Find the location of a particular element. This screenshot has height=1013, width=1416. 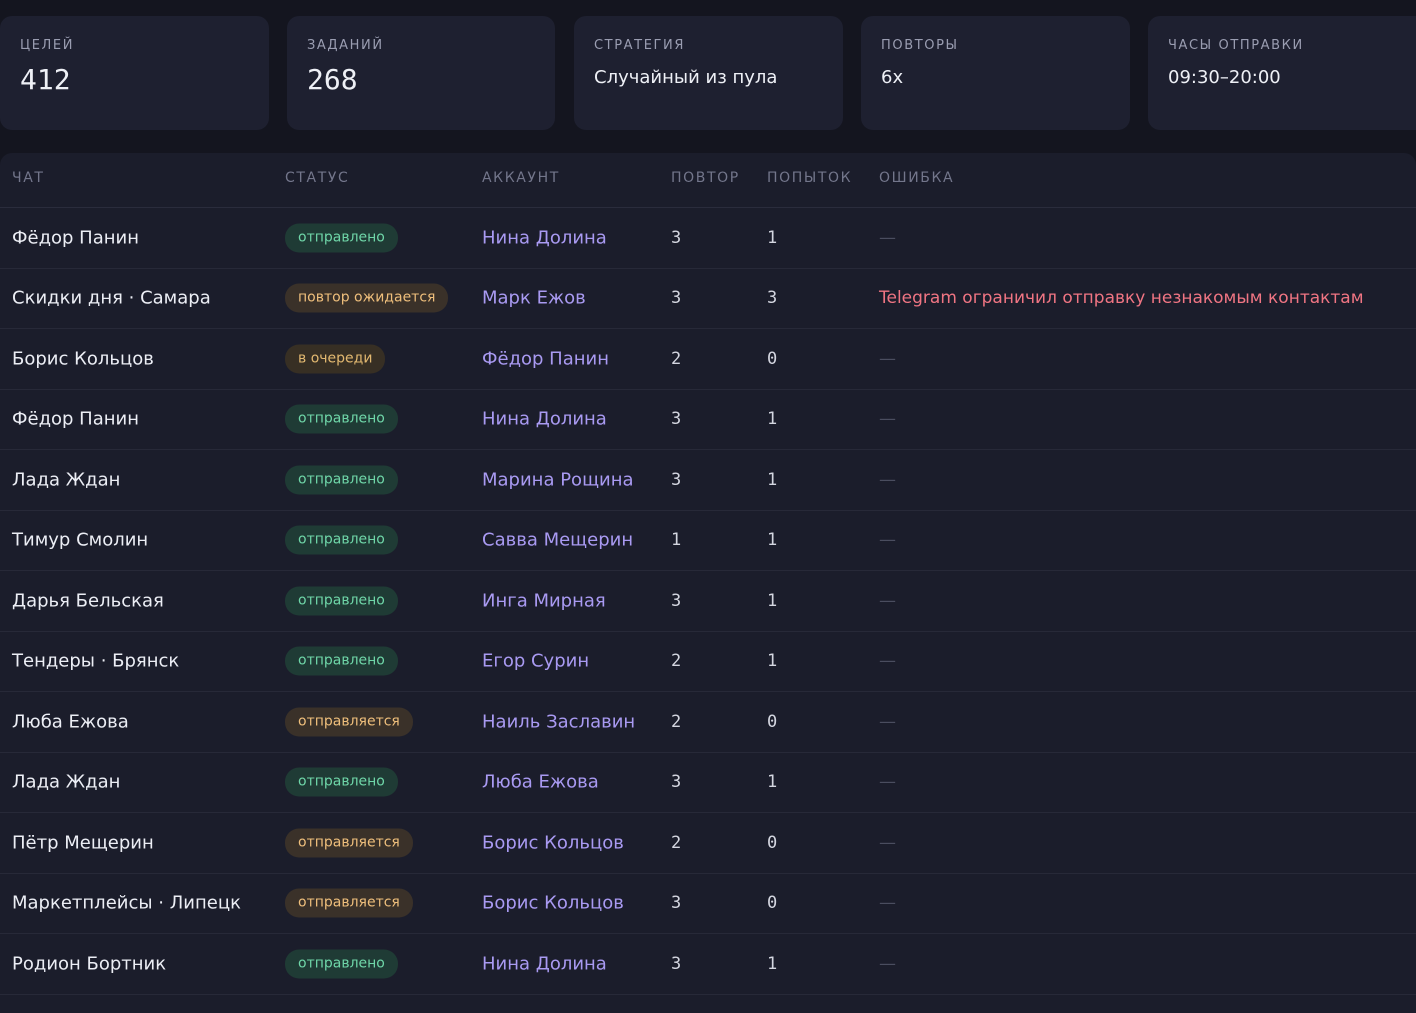

stat-value: 268 is located at coordinates (332, 79).